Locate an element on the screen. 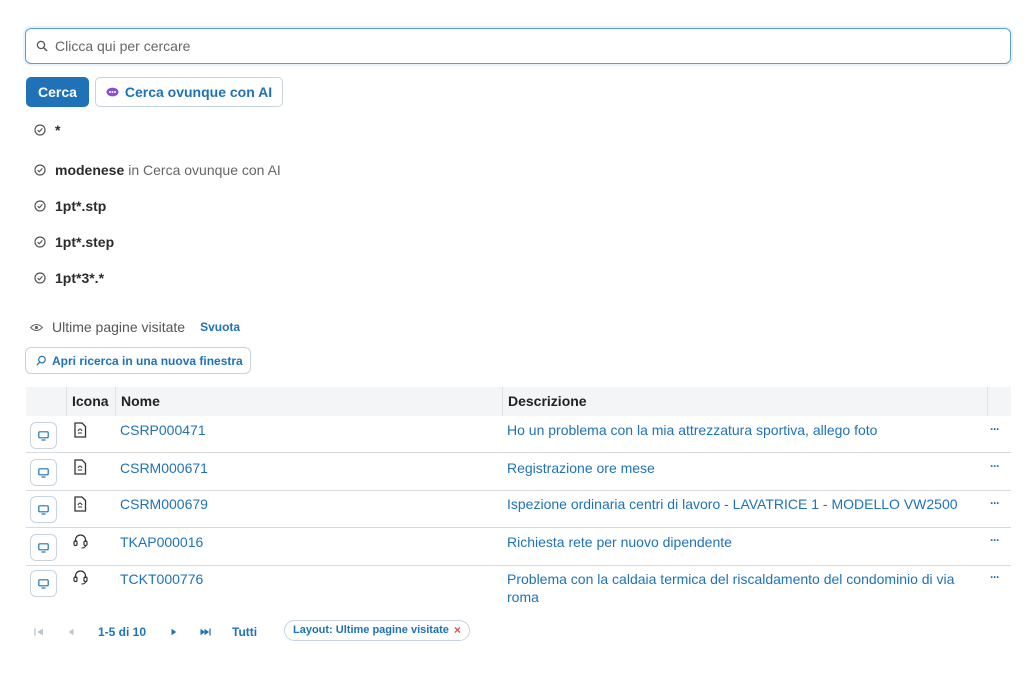  ai-search-button: Cerca ovunque con AI is located at coordinates (189, 92).